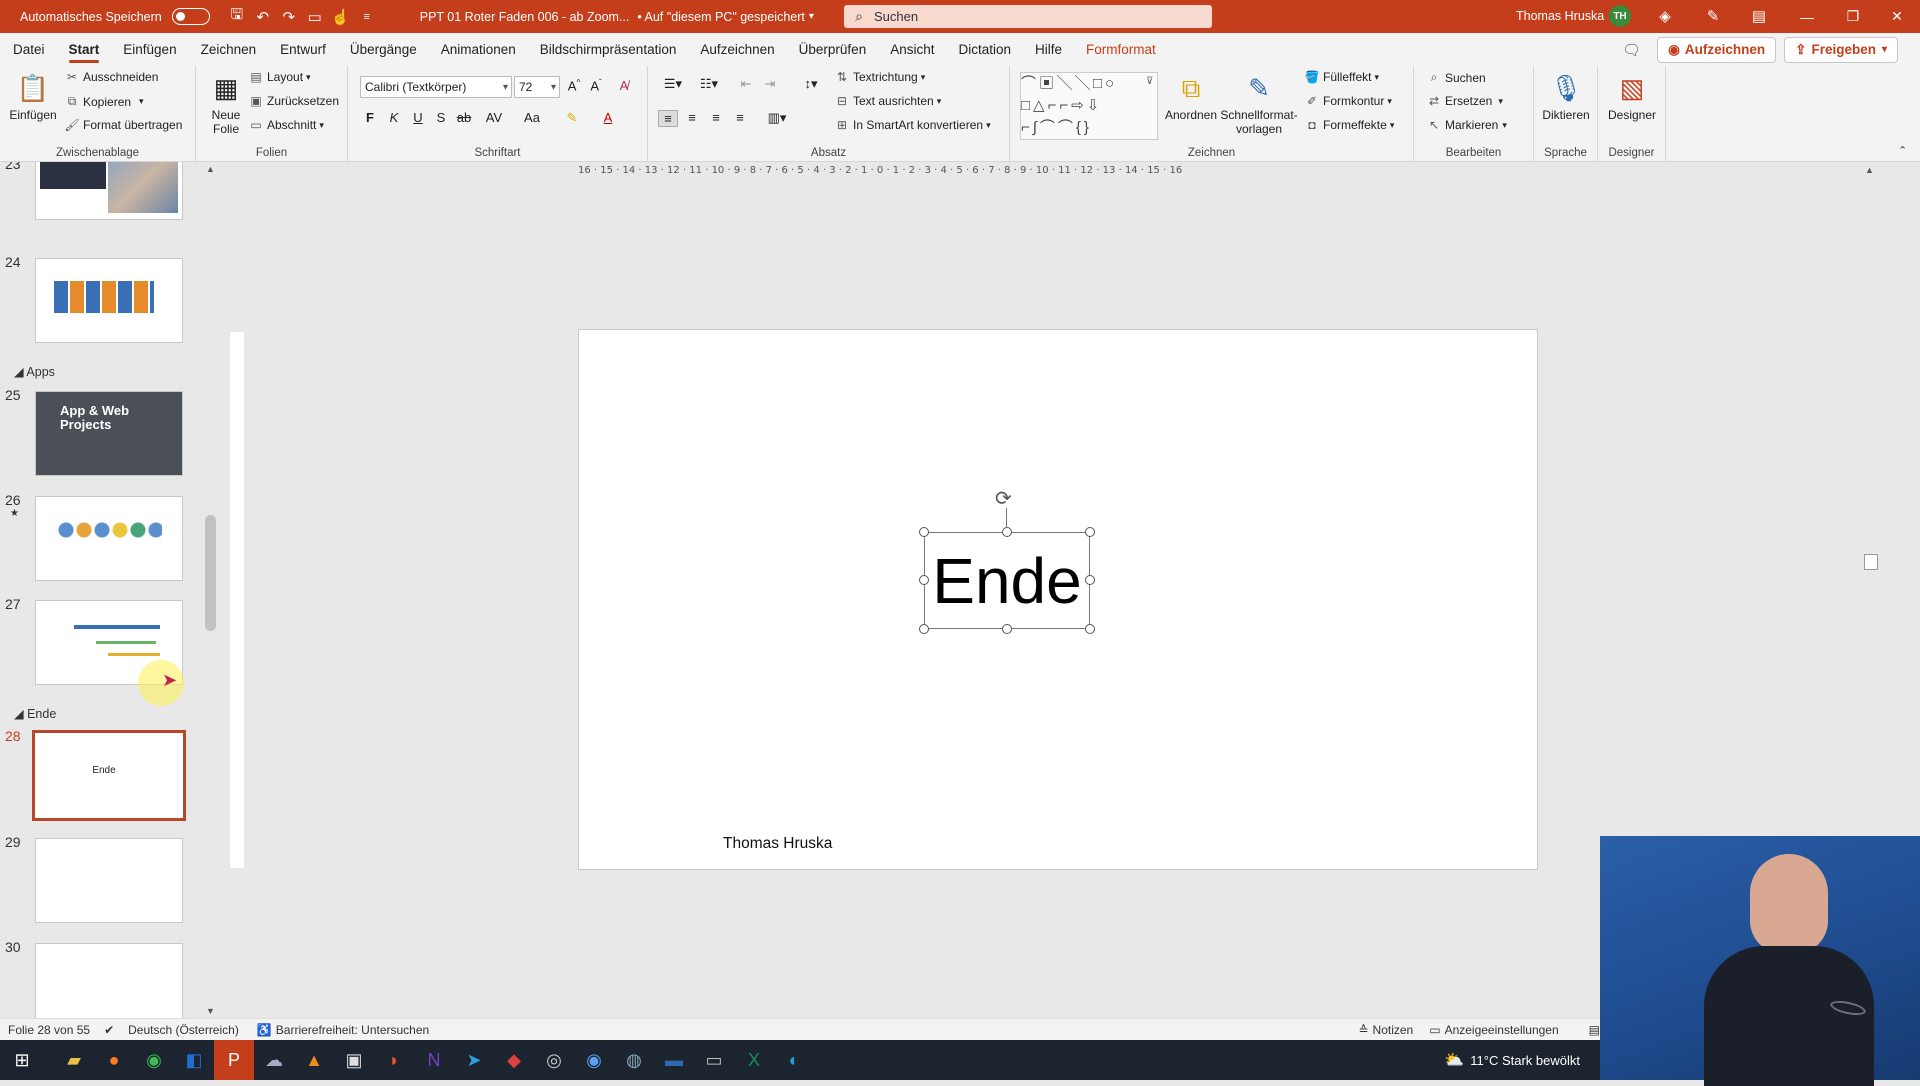 The height and width of the screenshot is (1086, 1920). Describe the element at coordinates (394, 117) in the screenshot. I see `italic-button: K` at that location.